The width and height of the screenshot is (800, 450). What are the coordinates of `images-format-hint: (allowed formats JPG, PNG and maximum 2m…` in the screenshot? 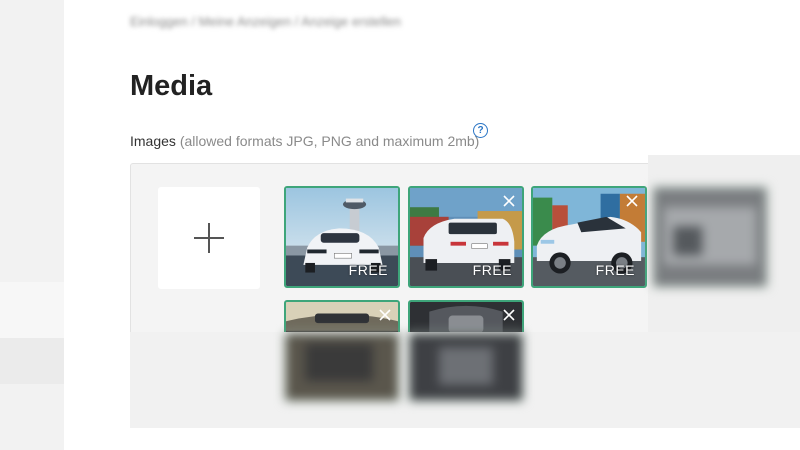 It's located at (329, 141).